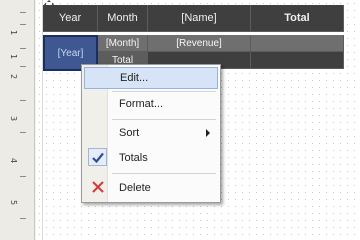 Image resolution: width=360 pixels, height=240 pixels. I want to click on matrix-row: [Month] [Revenue], so click(221, 43).